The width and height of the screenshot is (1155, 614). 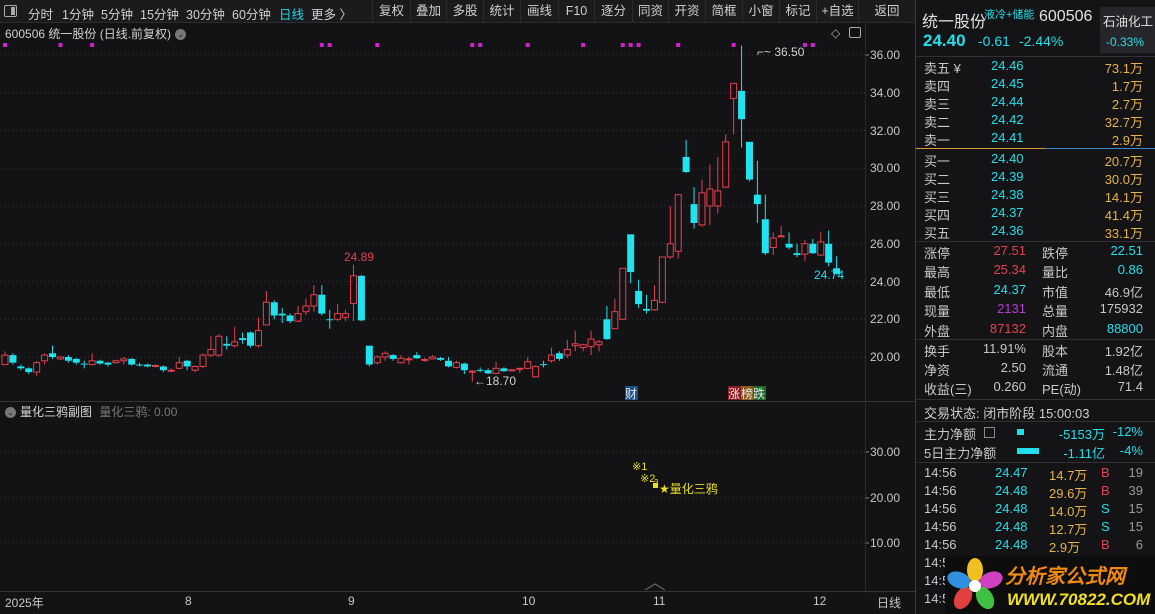 I want to click on bid-row: 买四 24.37 41.4万, so click(x=1035, y=214).